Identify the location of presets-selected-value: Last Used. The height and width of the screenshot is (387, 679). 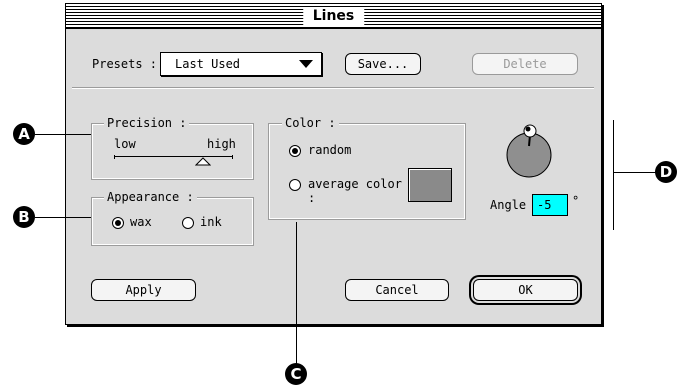
(208, 64).